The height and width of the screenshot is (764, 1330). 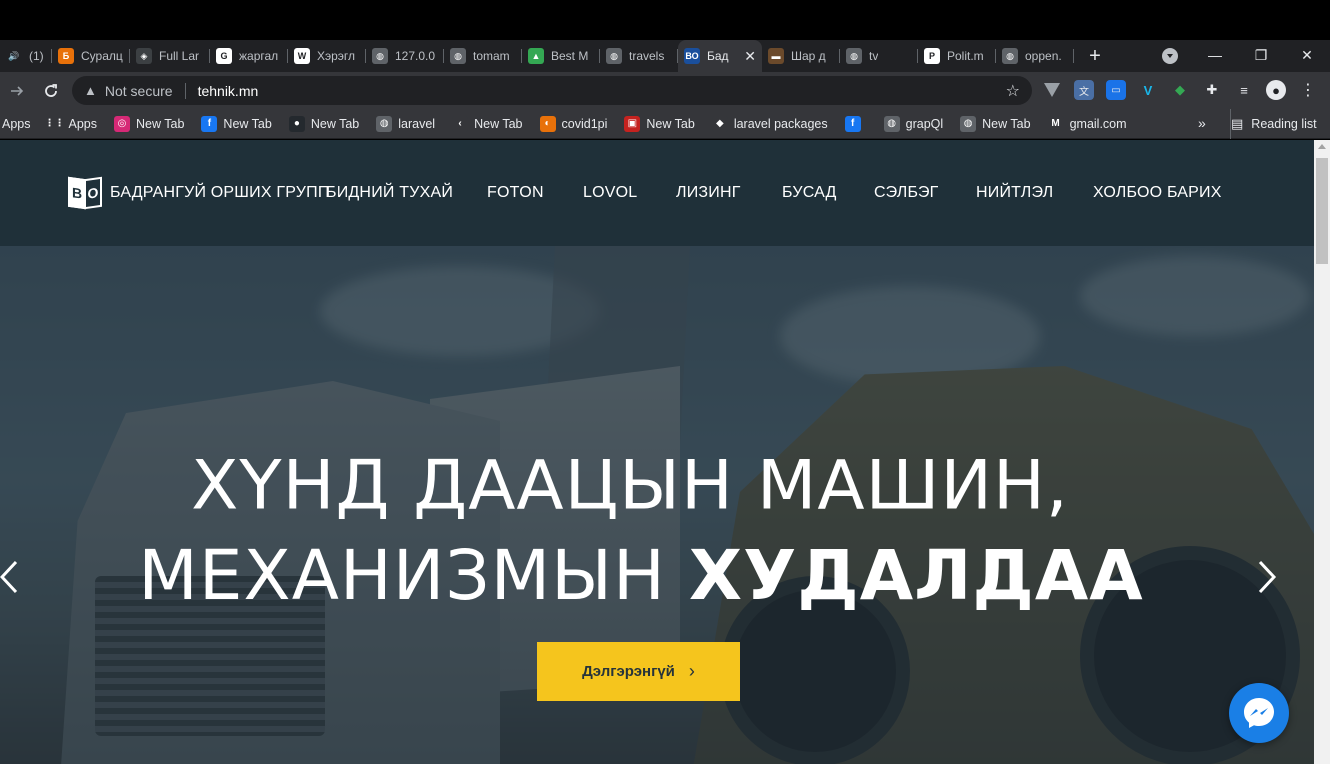 What do you see at coordinates (552, 90) in the screenshot?
I see `address-bar: ▲ Not secure tehnik.mn ☆` at bounding box center [552, 90].